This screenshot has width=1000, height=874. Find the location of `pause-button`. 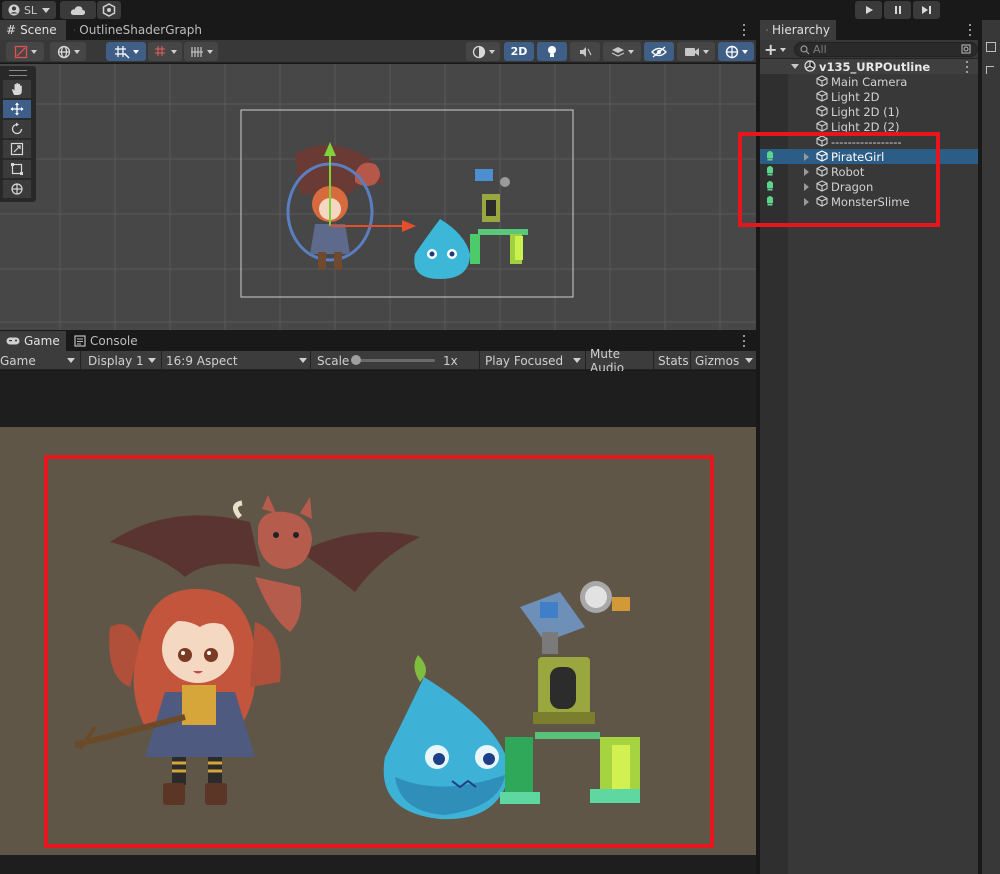

pause-button is located at coordinates (897, 10).